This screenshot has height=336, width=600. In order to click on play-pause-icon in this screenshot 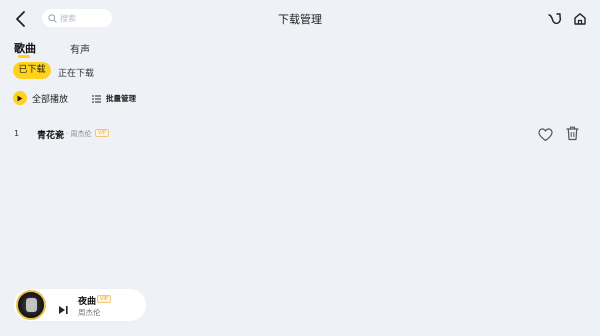, I will do `click(63, 310)`.